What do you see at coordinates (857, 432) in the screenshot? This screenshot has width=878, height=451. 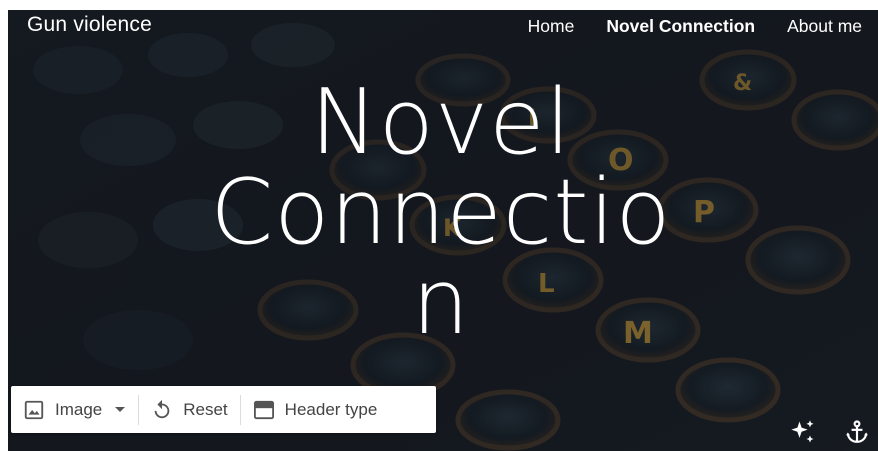 I see `anchor-icon` at bounding box center [857, 432].